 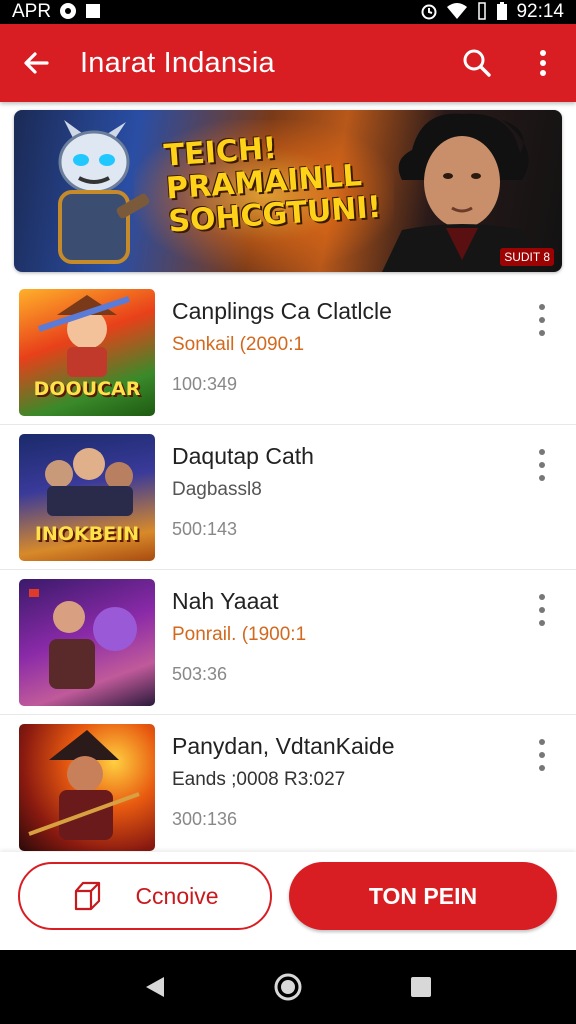 What do you see at coordinates (87, 389) in the screenshot?
I see `thumbnail-title: DOOUCAR` at bounding box center [87, 389].